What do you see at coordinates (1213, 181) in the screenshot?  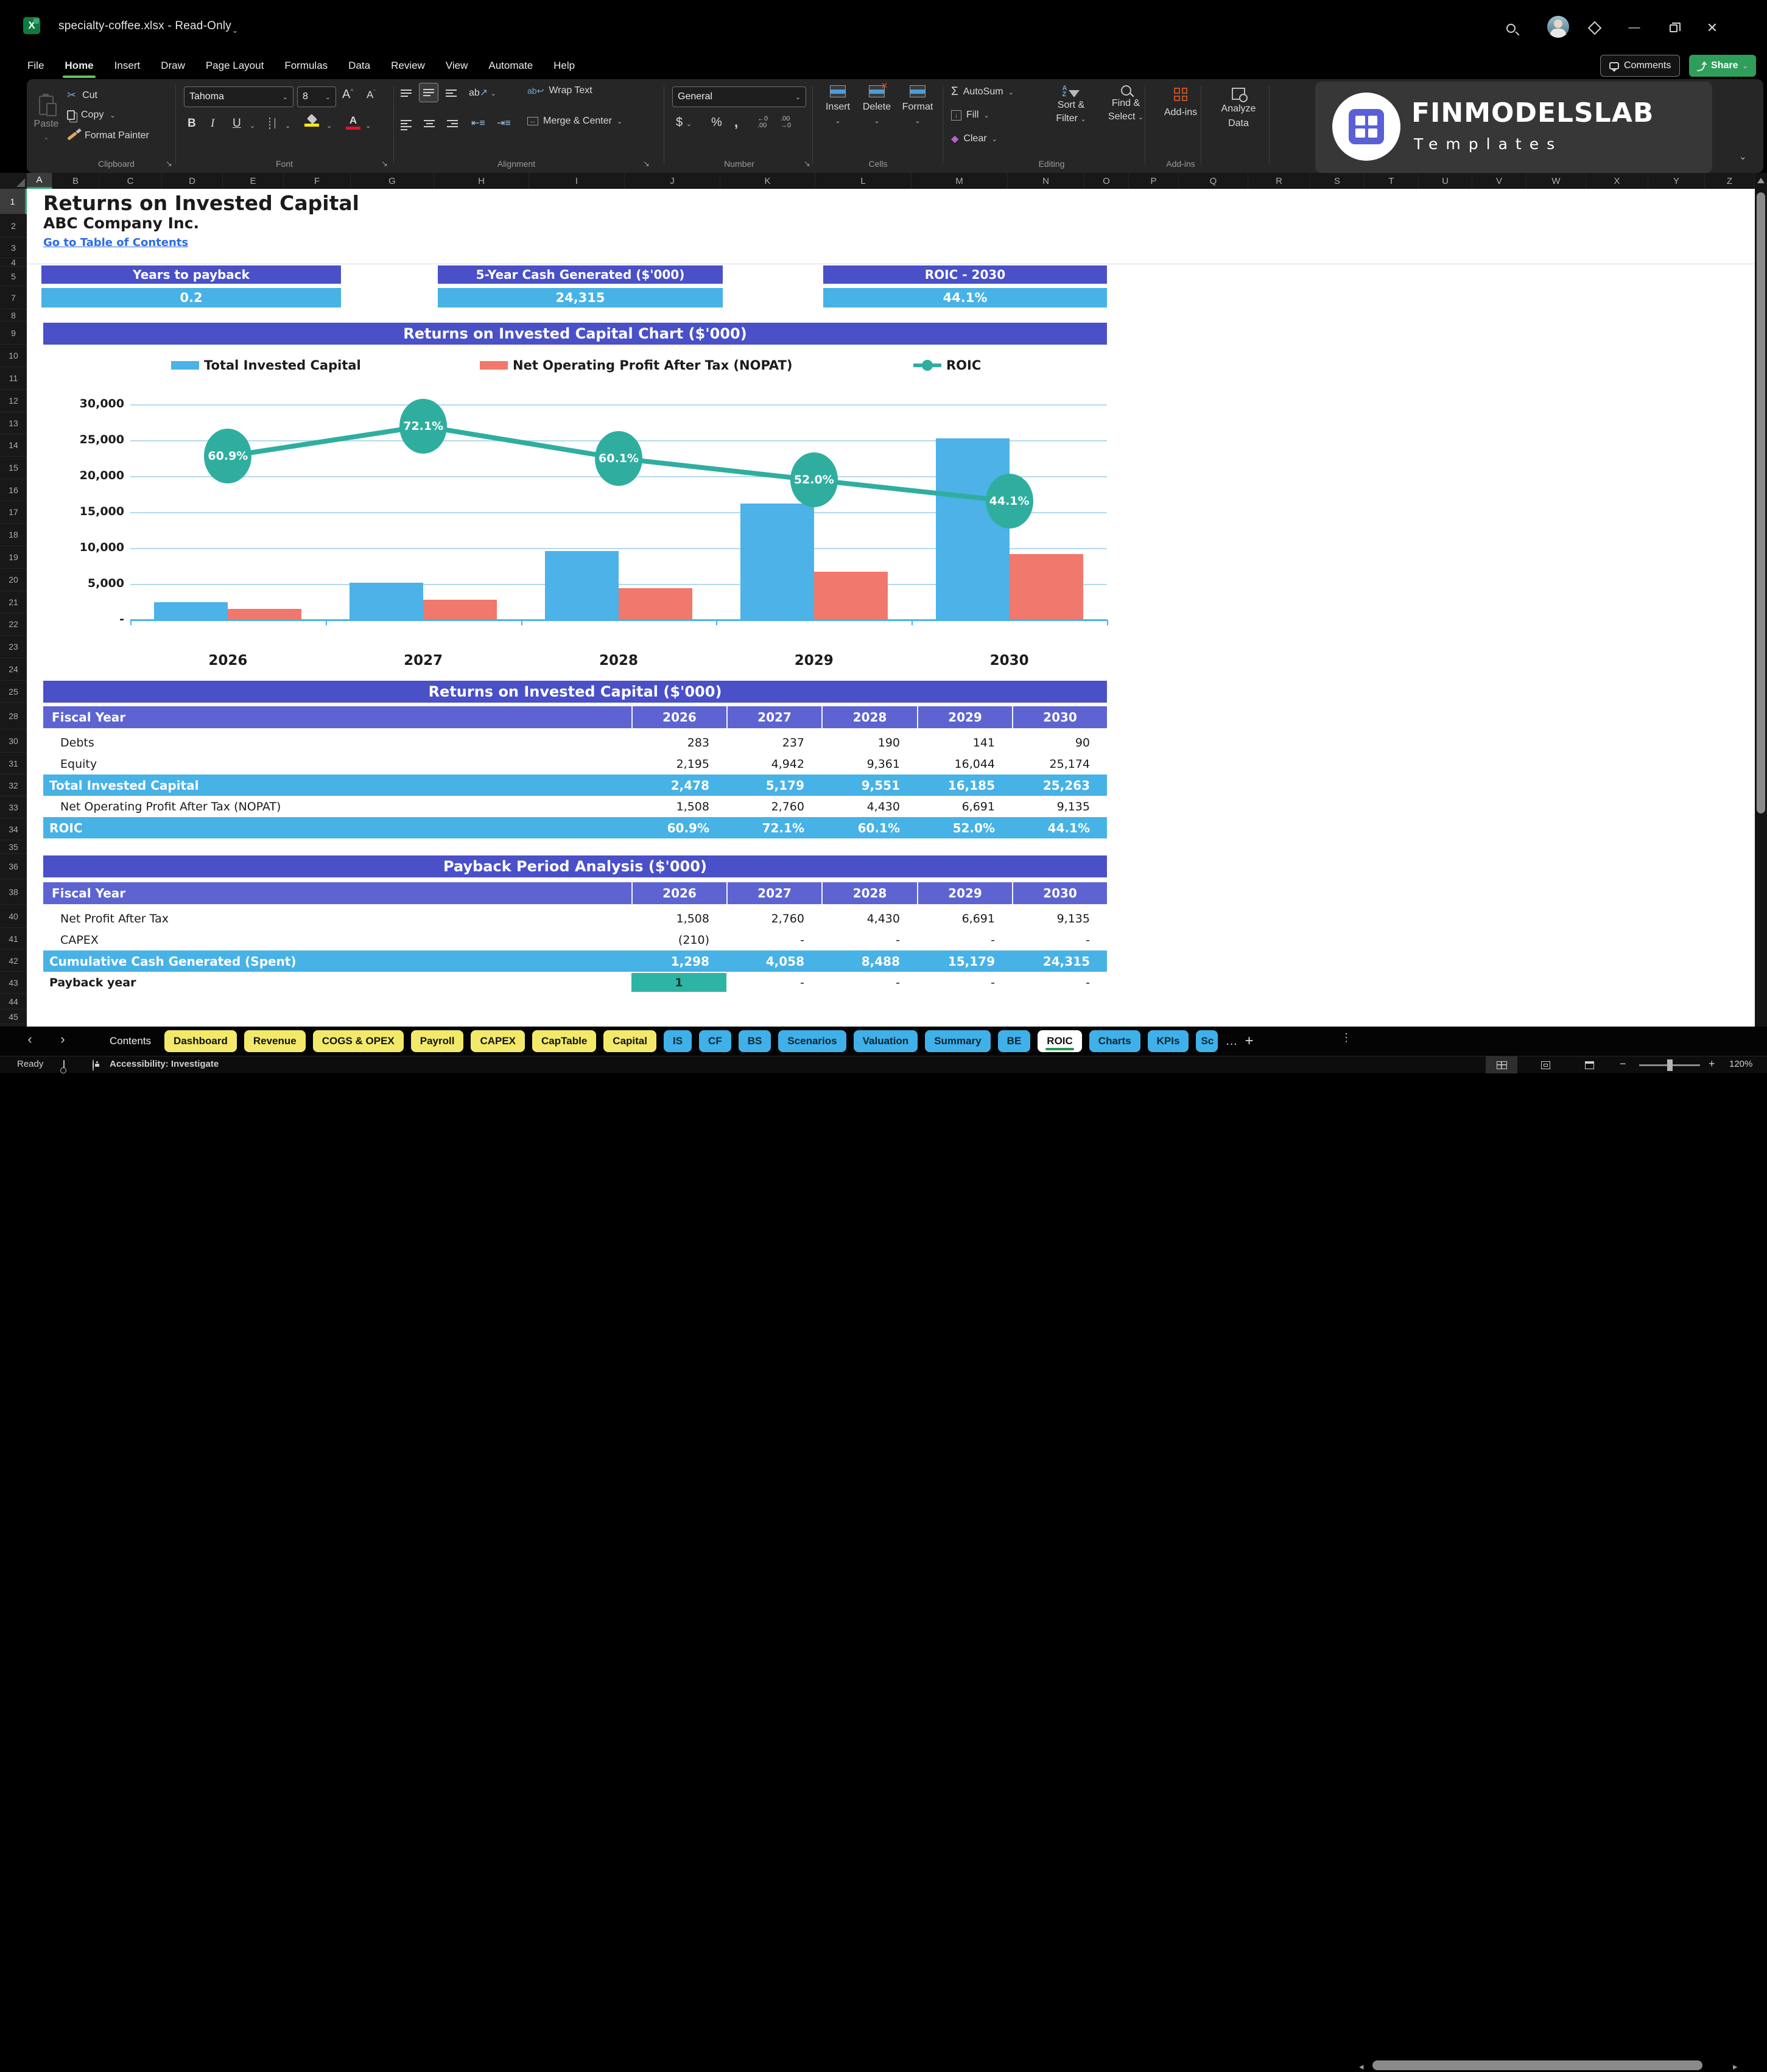 I see `column-header-Q: Q` at bounding box center [1213, 181].